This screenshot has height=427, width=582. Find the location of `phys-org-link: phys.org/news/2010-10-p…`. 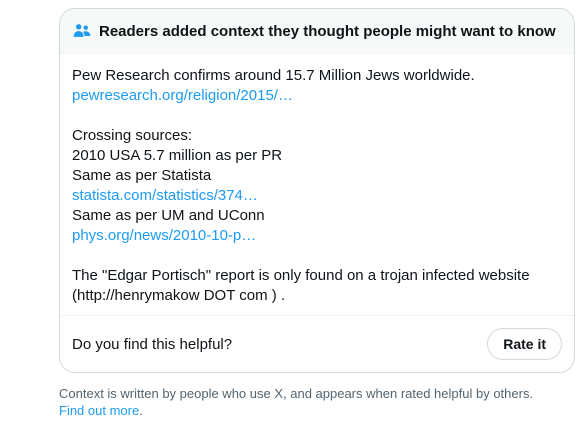

phys-org-link: phys.org/news/2010-10-p… is located at coordinates (317, 236).